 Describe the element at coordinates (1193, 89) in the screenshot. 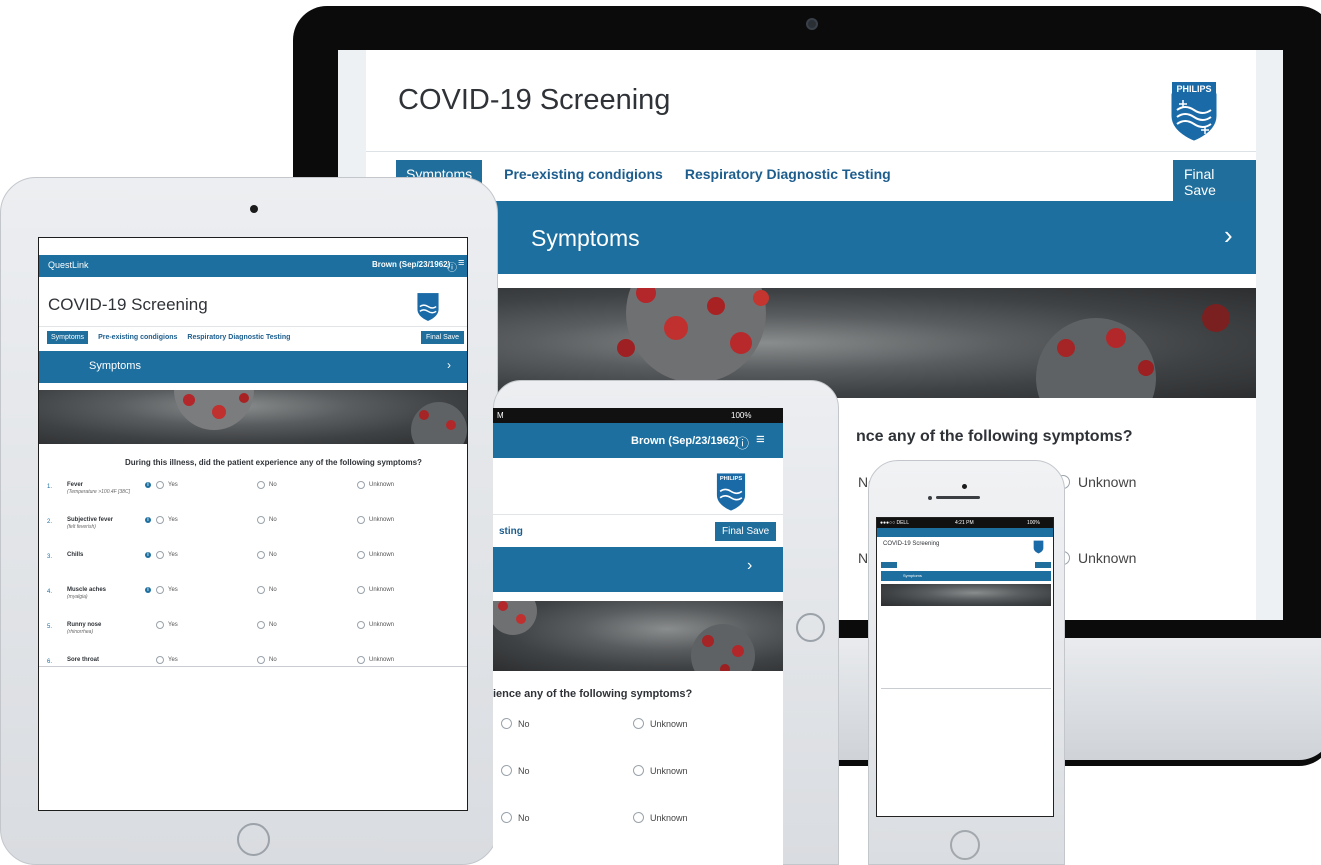

I see `svg-text: PHILIPS` at that location.